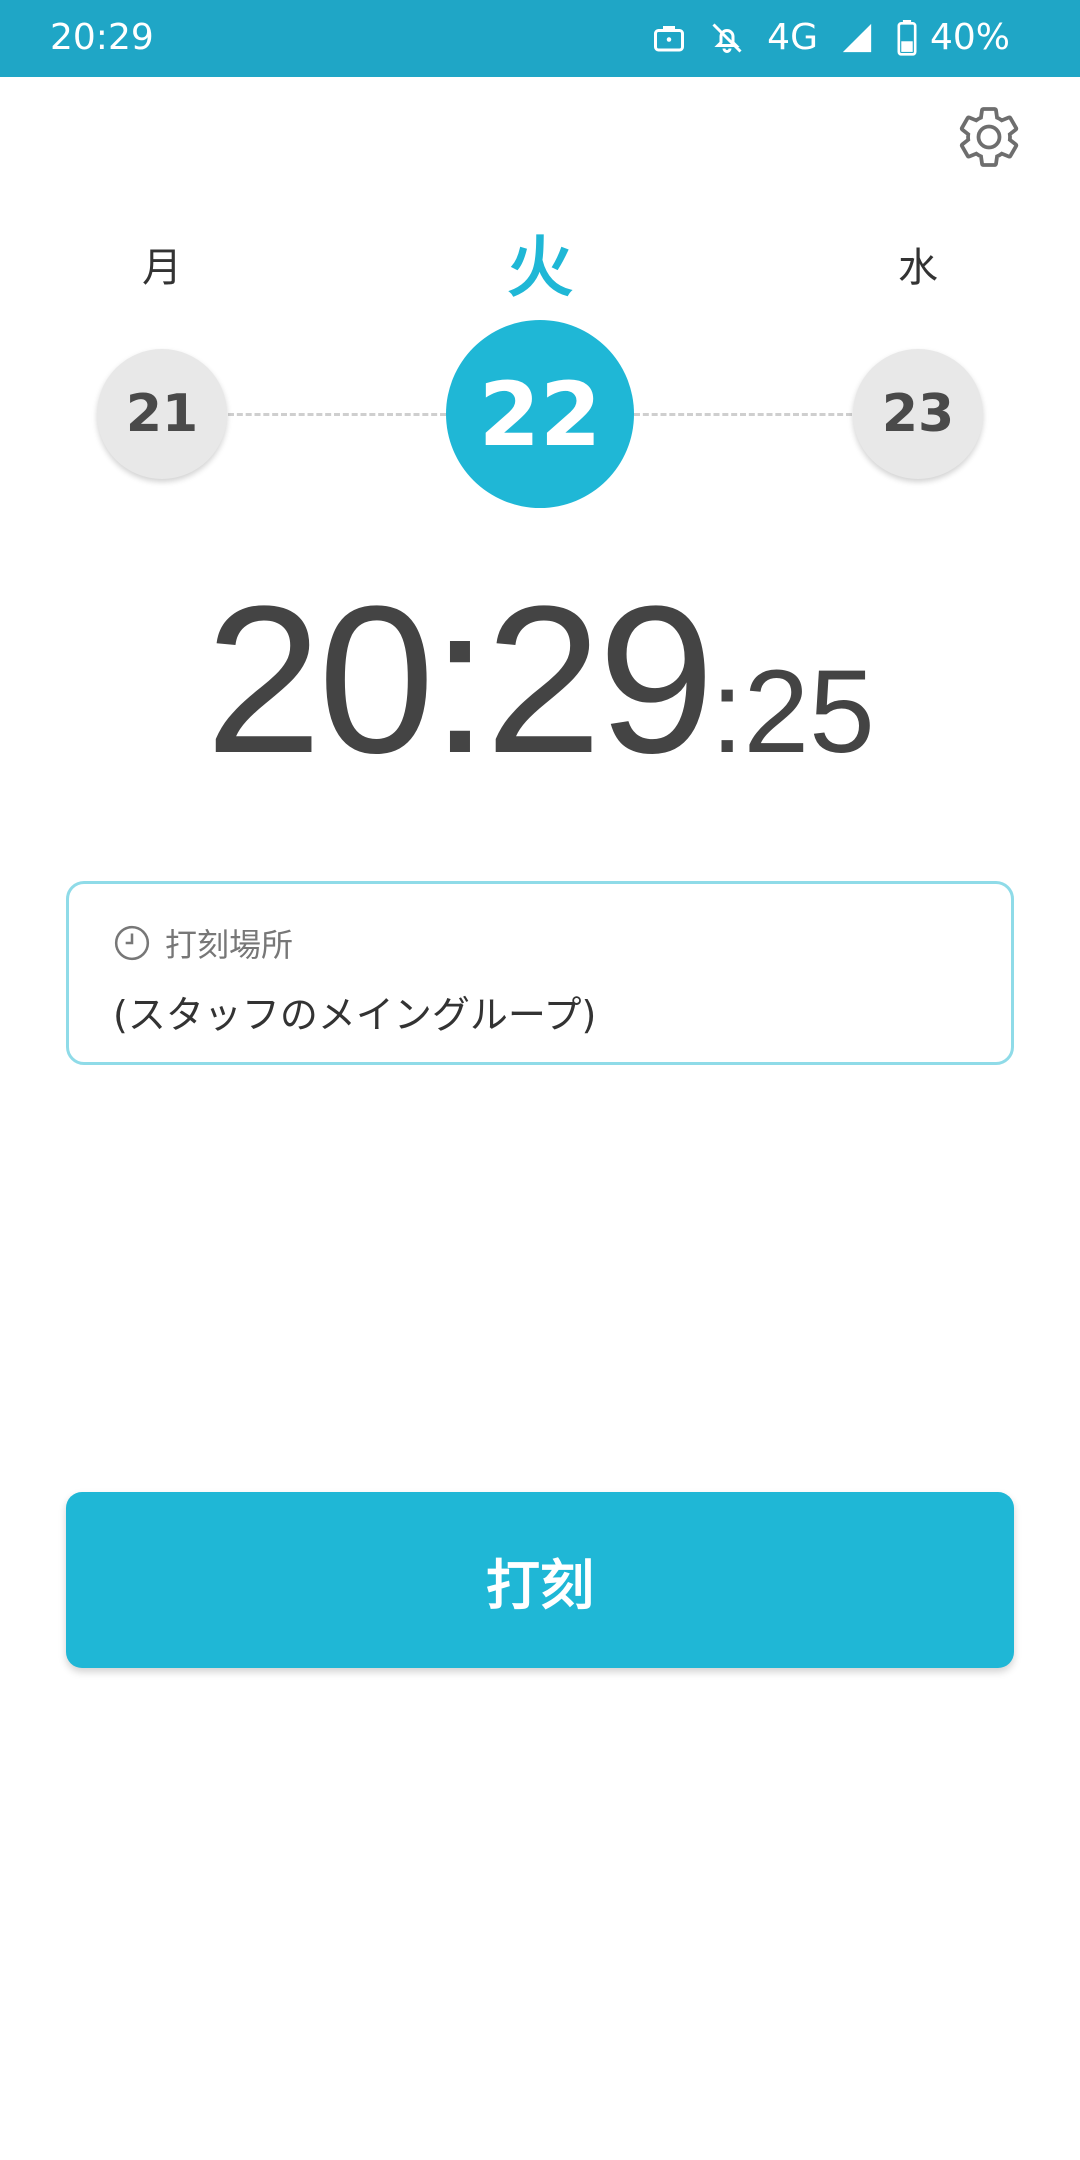 The image size is (1080, 2160). I want to click on network-type: 4G, so click(792, 37).